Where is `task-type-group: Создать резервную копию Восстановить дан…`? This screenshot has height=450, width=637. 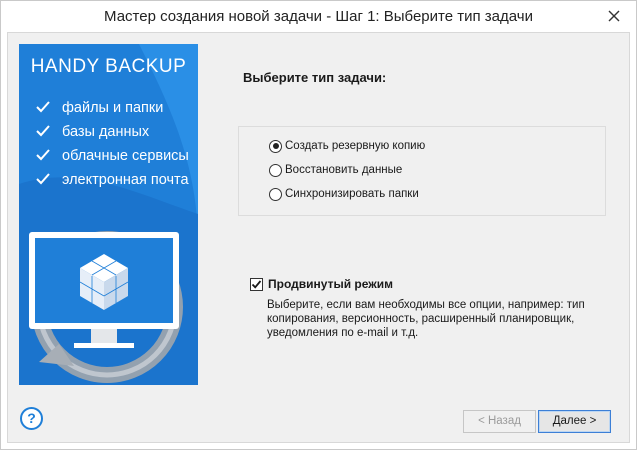 task-type-group: Создать резервную копию Восстановить дан… is located at coordinates (422, 171).